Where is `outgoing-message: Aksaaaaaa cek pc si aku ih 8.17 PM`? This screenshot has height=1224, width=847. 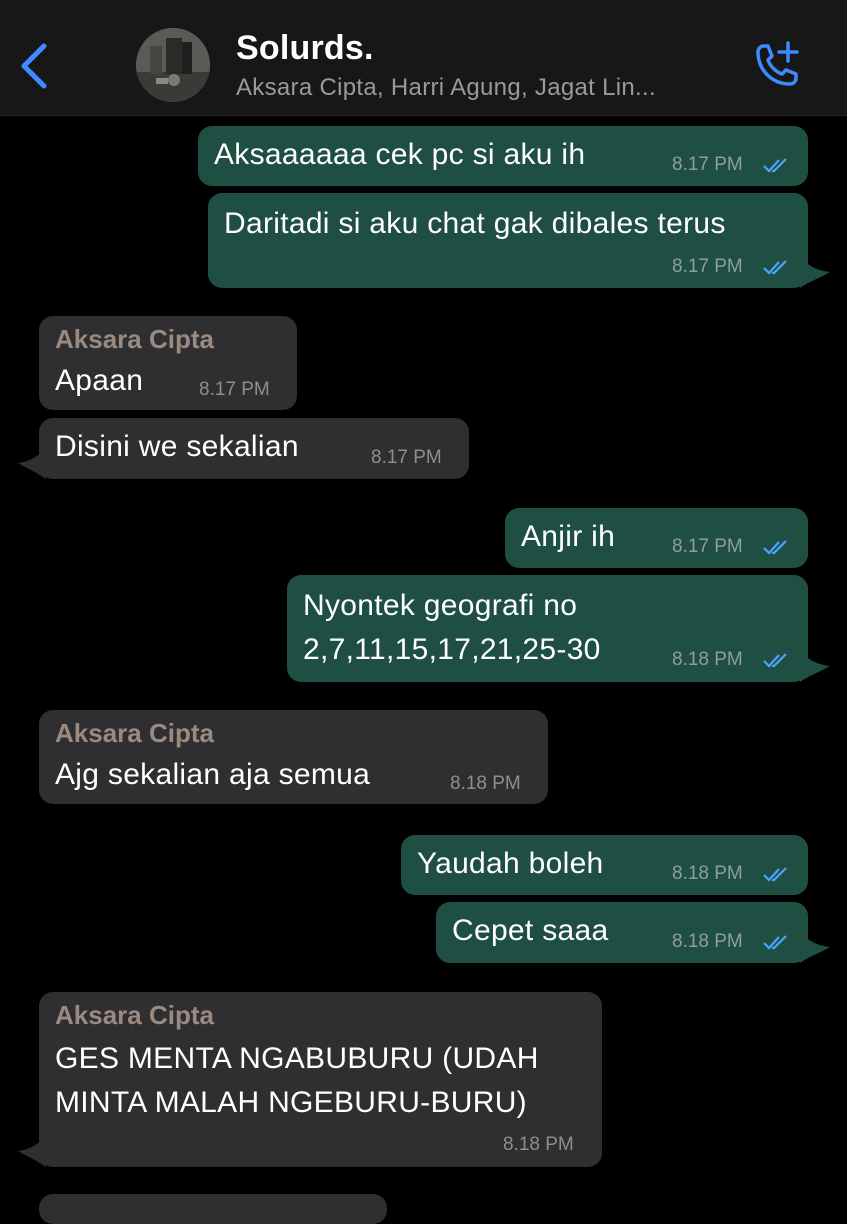
outgoing-message: Aksaaaaaa cek pc si aku ih 8.17 PM is located at coordinates (503, 156).